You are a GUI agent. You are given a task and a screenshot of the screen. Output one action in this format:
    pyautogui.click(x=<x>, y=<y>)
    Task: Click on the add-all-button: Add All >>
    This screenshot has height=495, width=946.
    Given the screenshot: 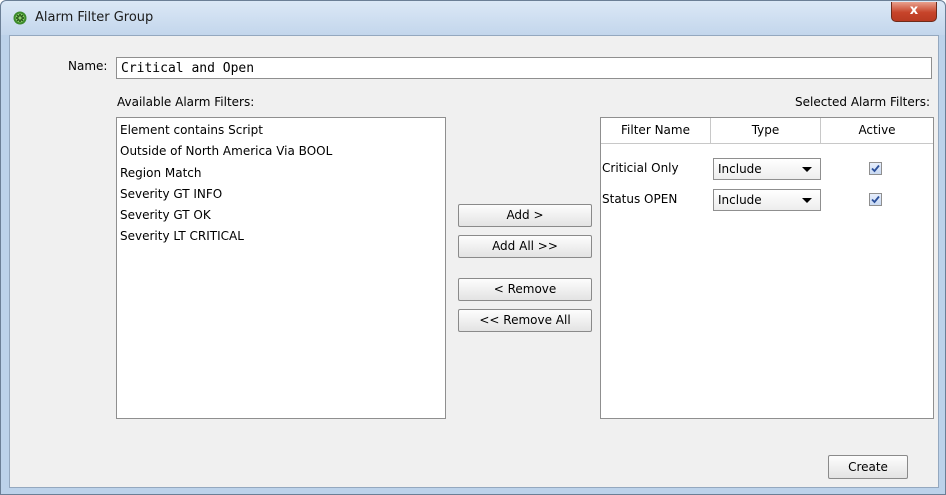 What is the action you would take?
    pyautogui.click(x=525, y=246)
    